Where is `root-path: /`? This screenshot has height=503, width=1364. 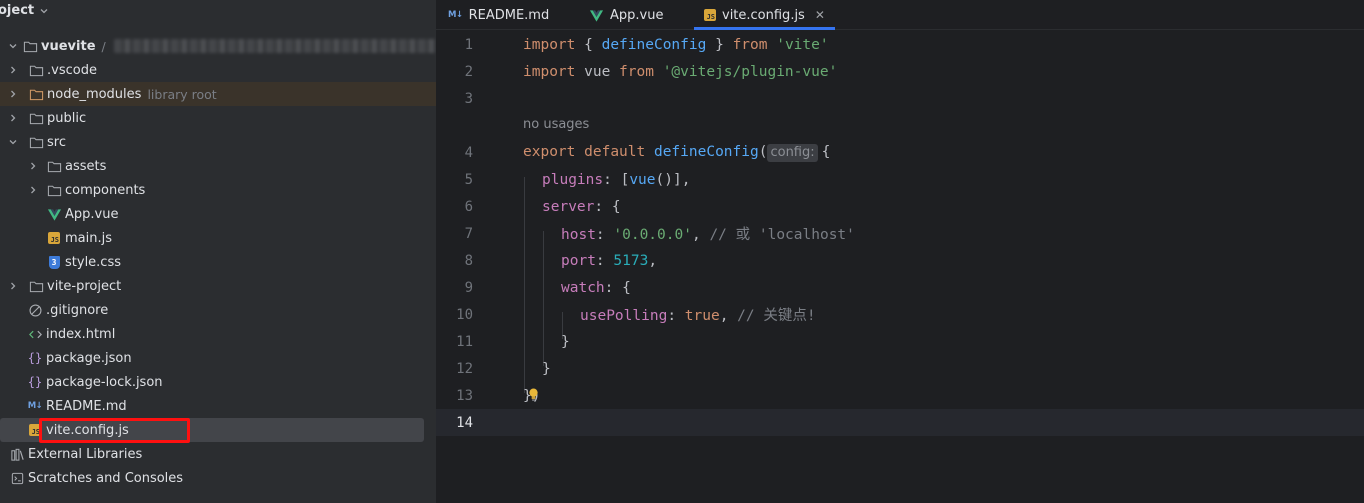 root-path: / is located at coordinates (103, 46).